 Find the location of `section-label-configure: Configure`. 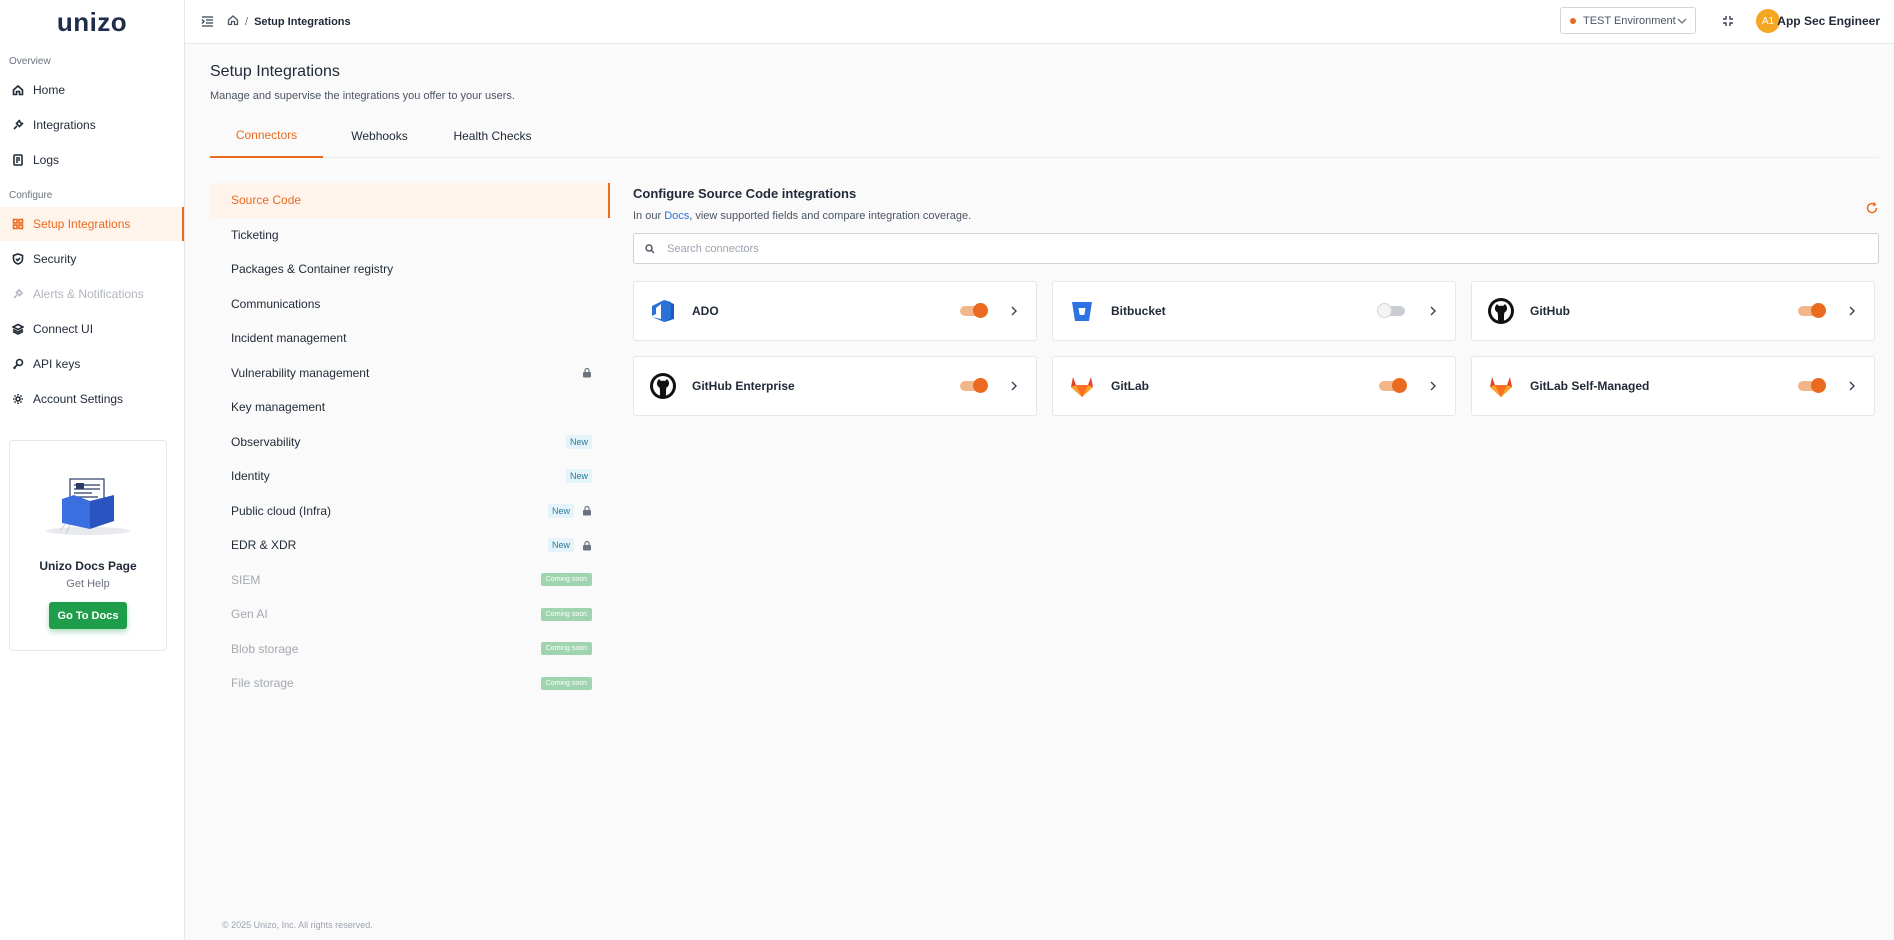

section-label-configure: Configure is located at coordinates (31, 195).